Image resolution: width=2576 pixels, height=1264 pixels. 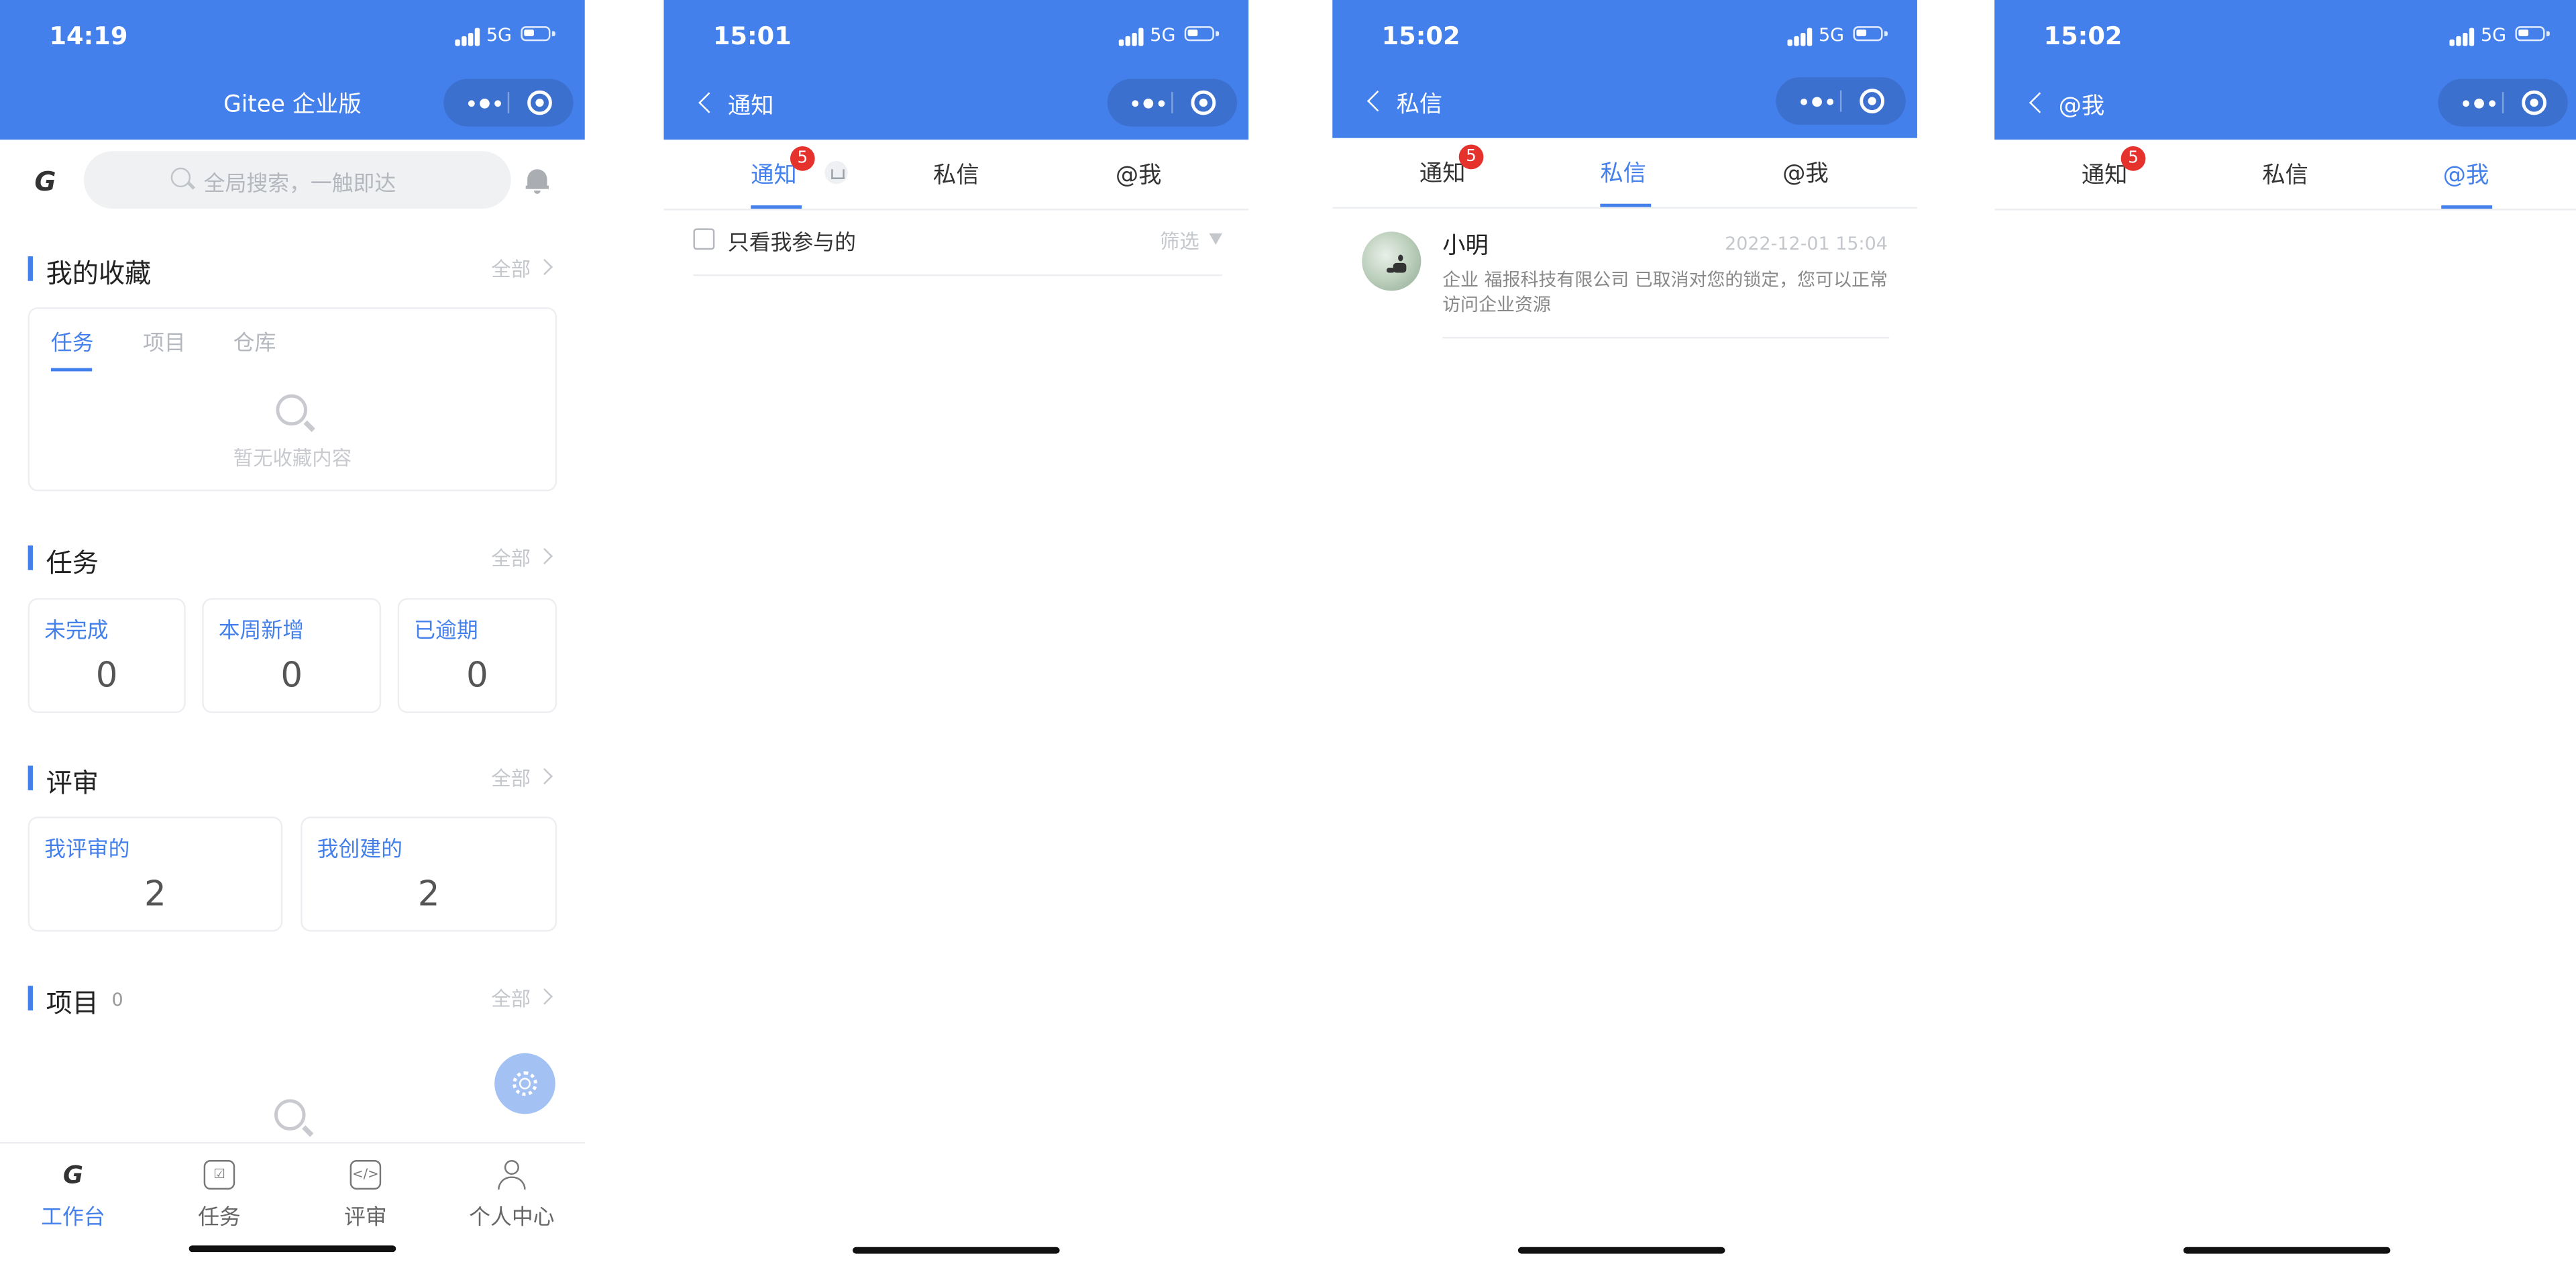 What do you see at coordinates (292, 70) in the screenshot?
I see `nav-header: 14:19 5G Gitee 企业版` at bounding box center [292, 70].